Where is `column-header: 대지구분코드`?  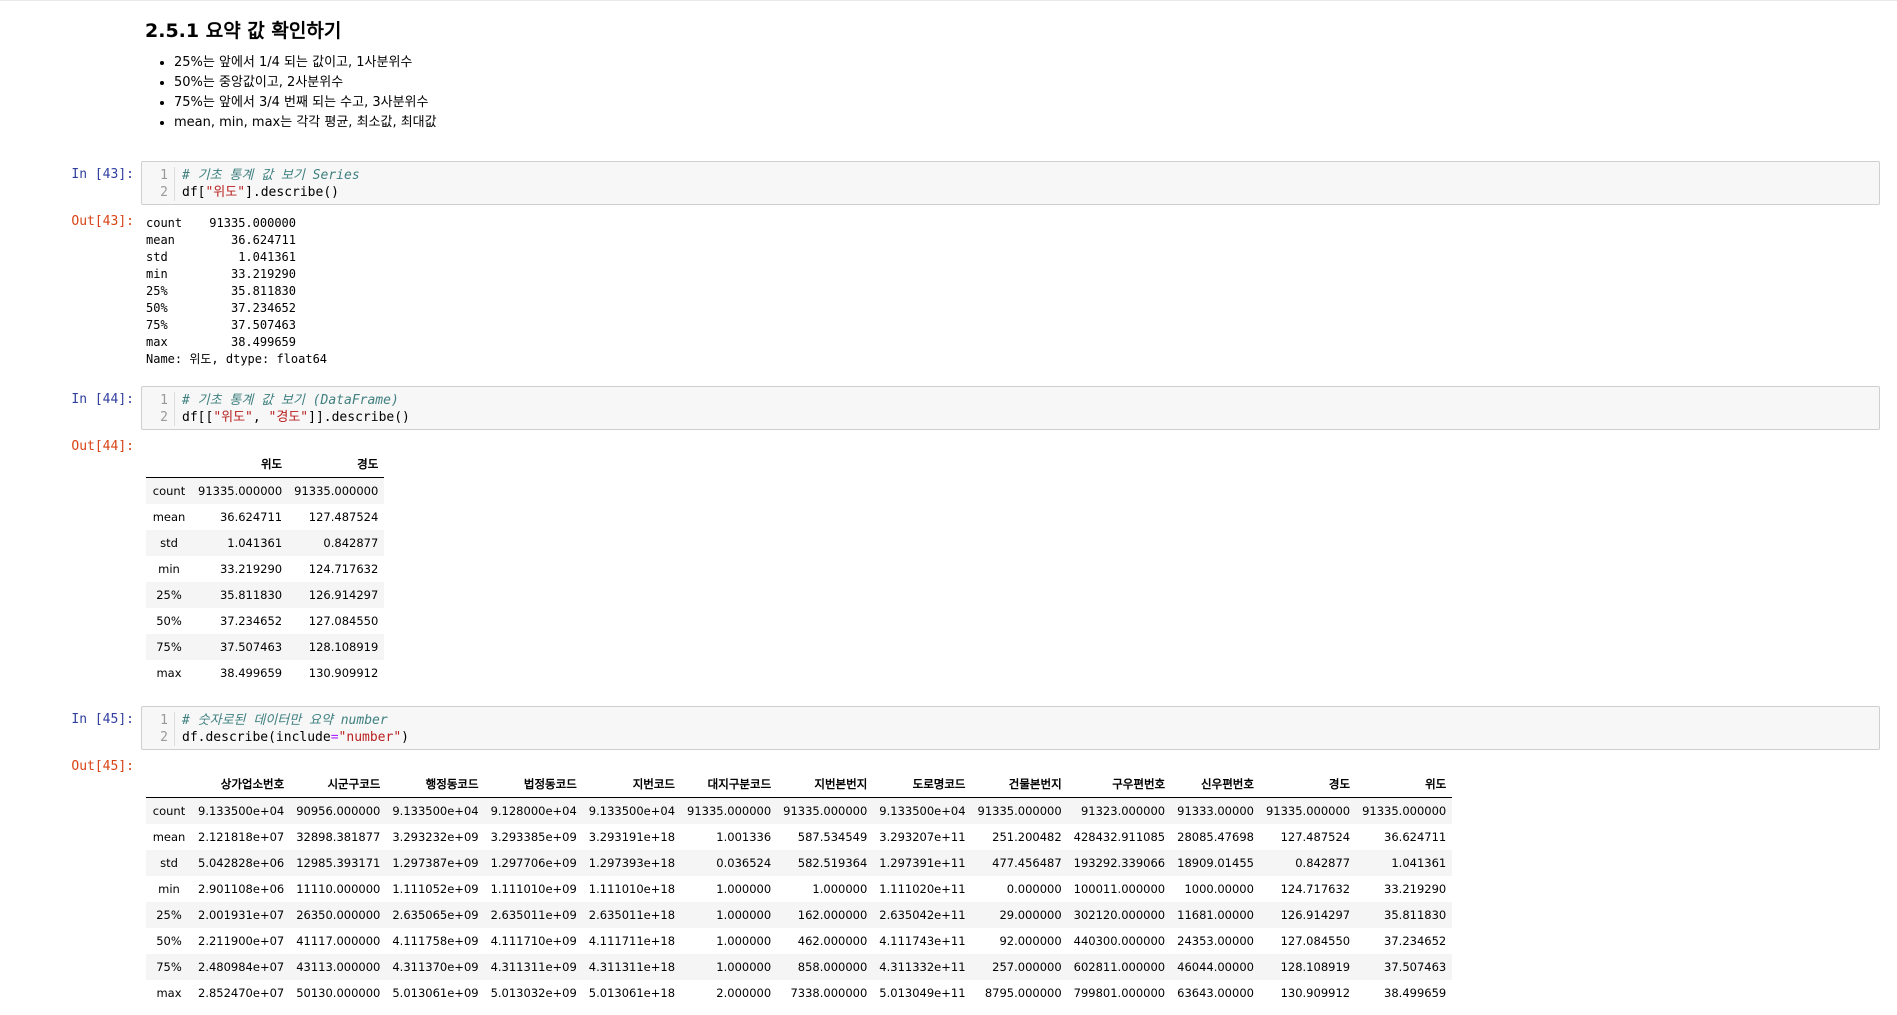 column-header: 대지구분코드 is located at coordinates (729, 784).